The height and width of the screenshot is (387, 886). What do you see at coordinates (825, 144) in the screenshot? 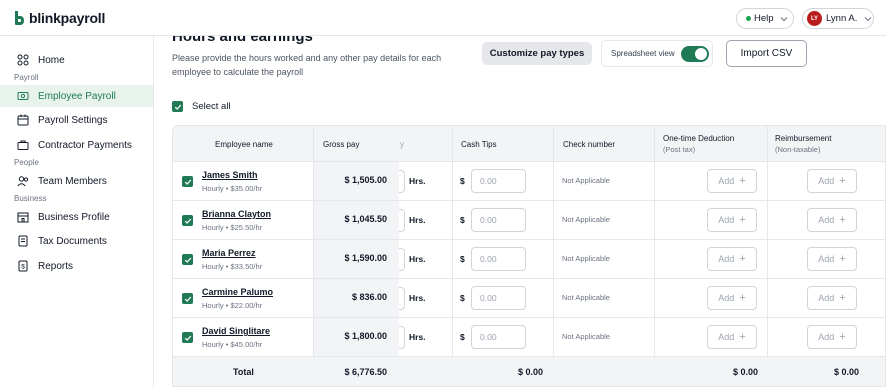
I see `col-header-reimbursement: Reimbursement (Non-taxable)` at bounding box center [825, 144].